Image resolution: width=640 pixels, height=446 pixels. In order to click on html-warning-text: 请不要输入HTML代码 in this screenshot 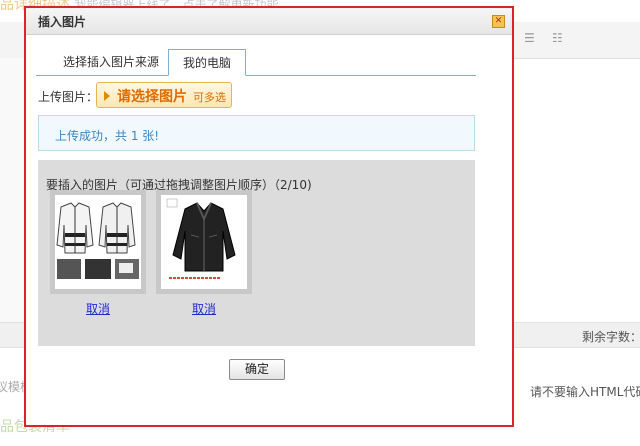, I will do `click(585, 392)`.